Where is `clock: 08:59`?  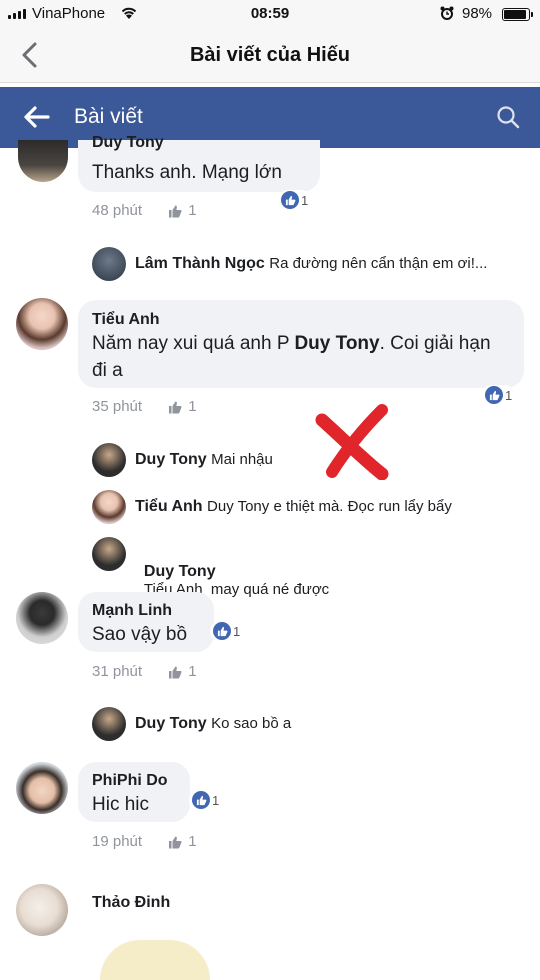
clock: 08:59 is located at coordinates (270, 13).